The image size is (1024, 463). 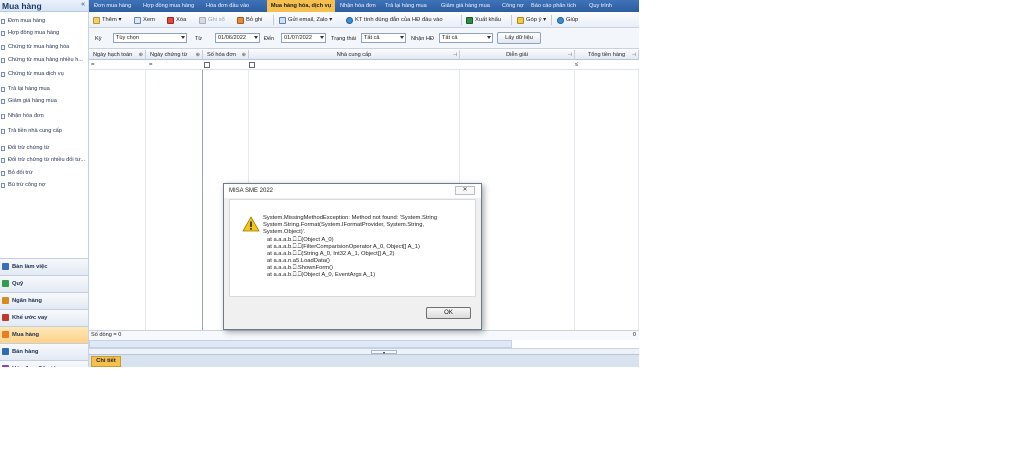 I want to click on column-header: Số hóa đơn ⊕, so click(x=226, y=55).